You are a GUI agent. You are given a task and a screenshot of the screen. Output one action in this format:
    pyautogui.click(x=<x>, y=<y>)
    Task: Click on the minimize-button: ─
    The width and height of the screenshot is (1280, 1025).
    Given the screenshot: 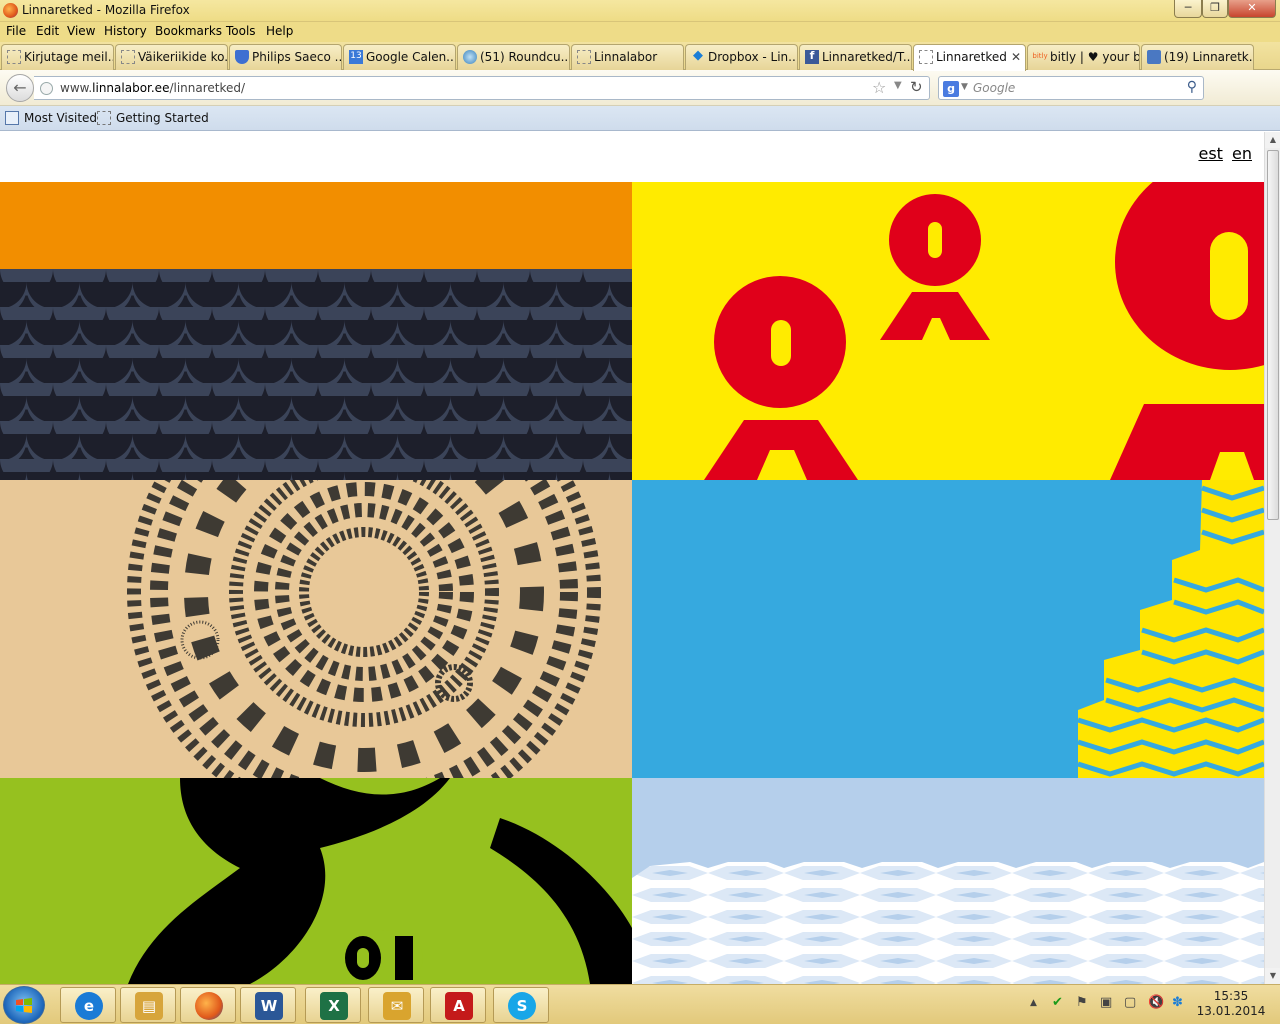 What is the action you would take?
    pyautogui.click(x=1188, y=9)
    